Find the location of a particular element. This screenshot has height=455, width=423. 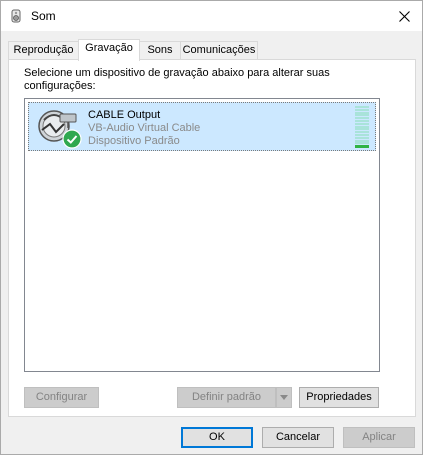

apply-button: Aplicar is located at coordinates (379, 437).